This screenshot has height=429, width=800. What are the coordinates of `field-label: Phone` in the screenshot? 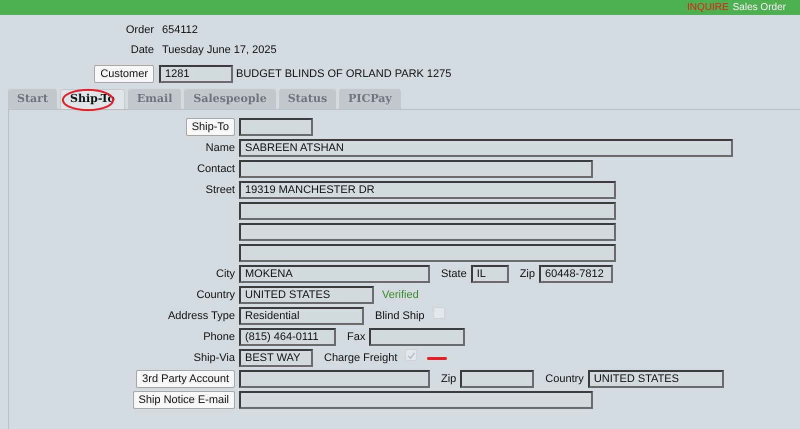 It's located at (219, 337).